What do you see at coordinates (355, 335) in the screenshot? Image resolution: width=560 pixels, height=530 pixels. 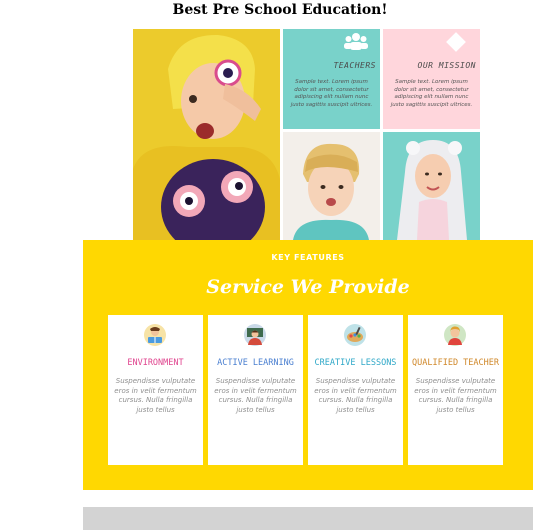 I see `art-supplies-icon` at bounding box center [355, 335].